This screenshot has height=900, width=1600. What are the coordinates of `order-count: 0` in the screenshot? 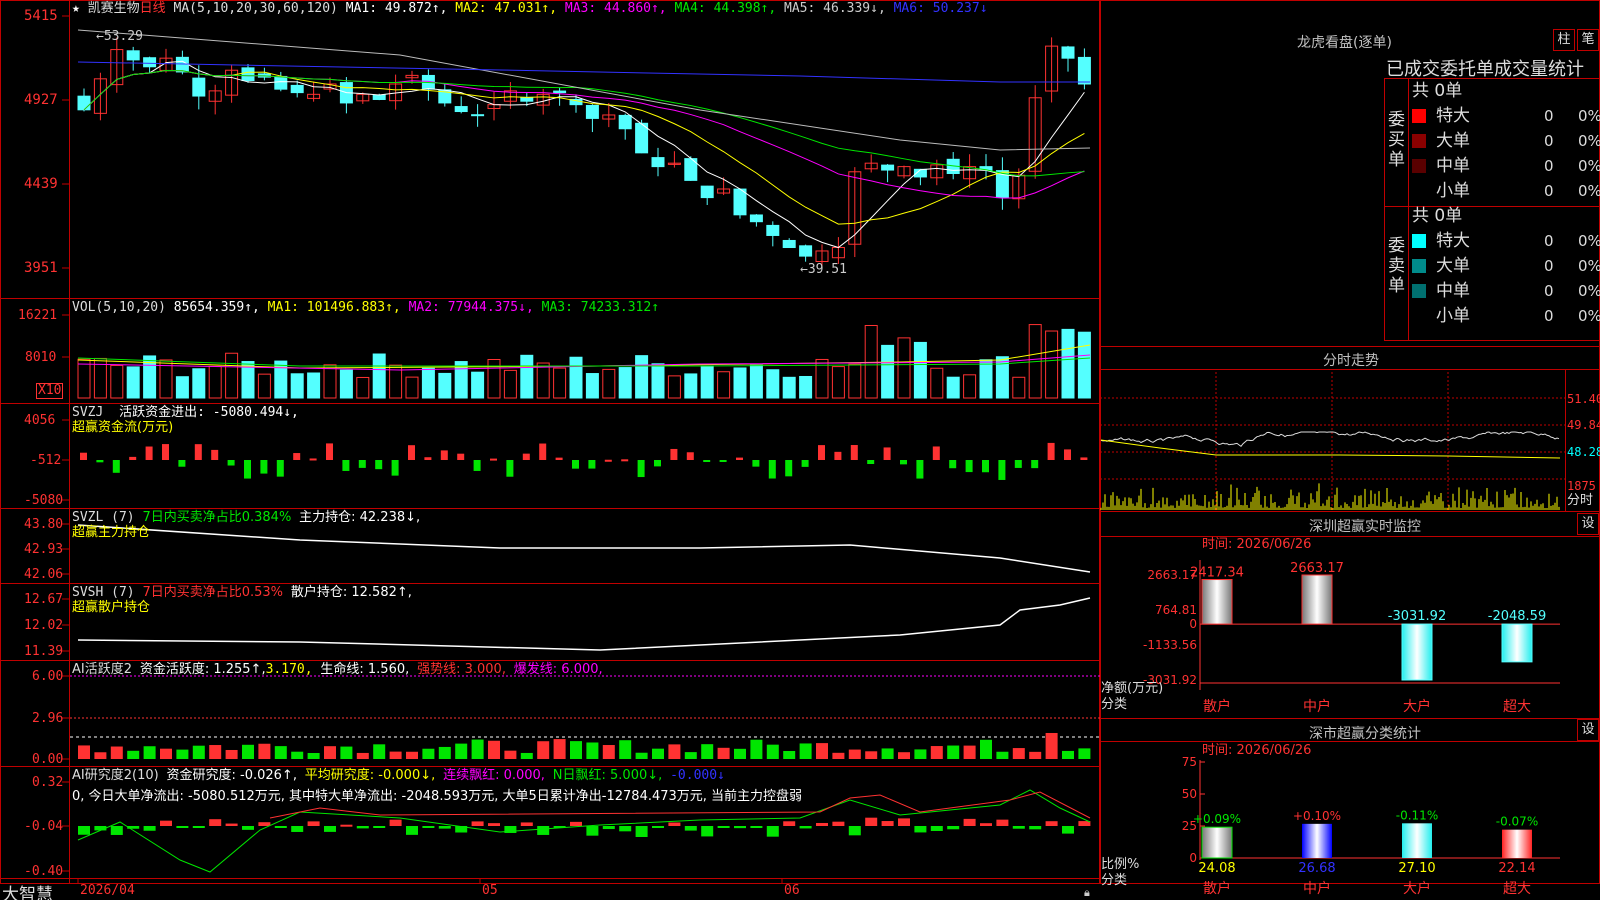 It's located at (1549, 116).